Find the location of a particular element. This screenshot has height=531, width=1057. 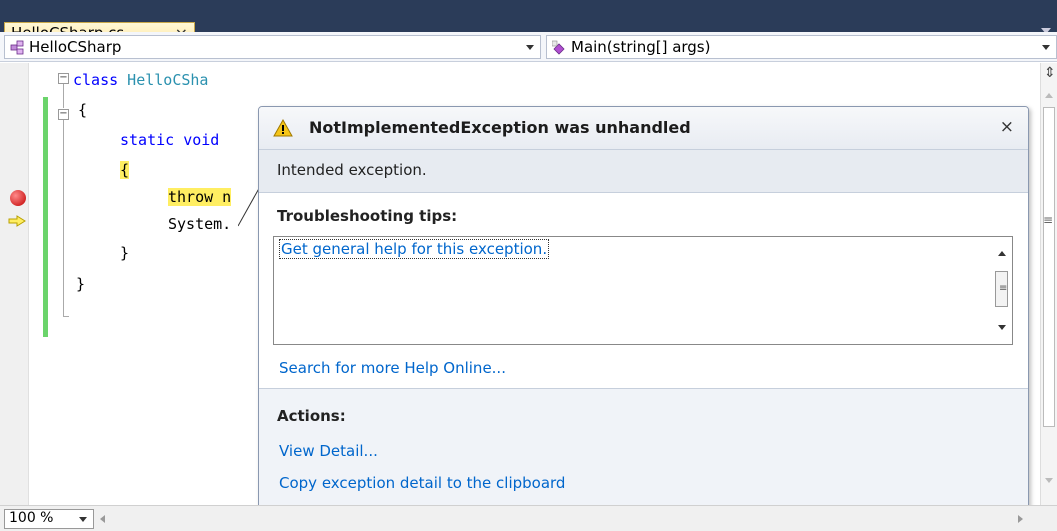

class-combo-value: HelloCSharp is located at coordinates (75, 47).